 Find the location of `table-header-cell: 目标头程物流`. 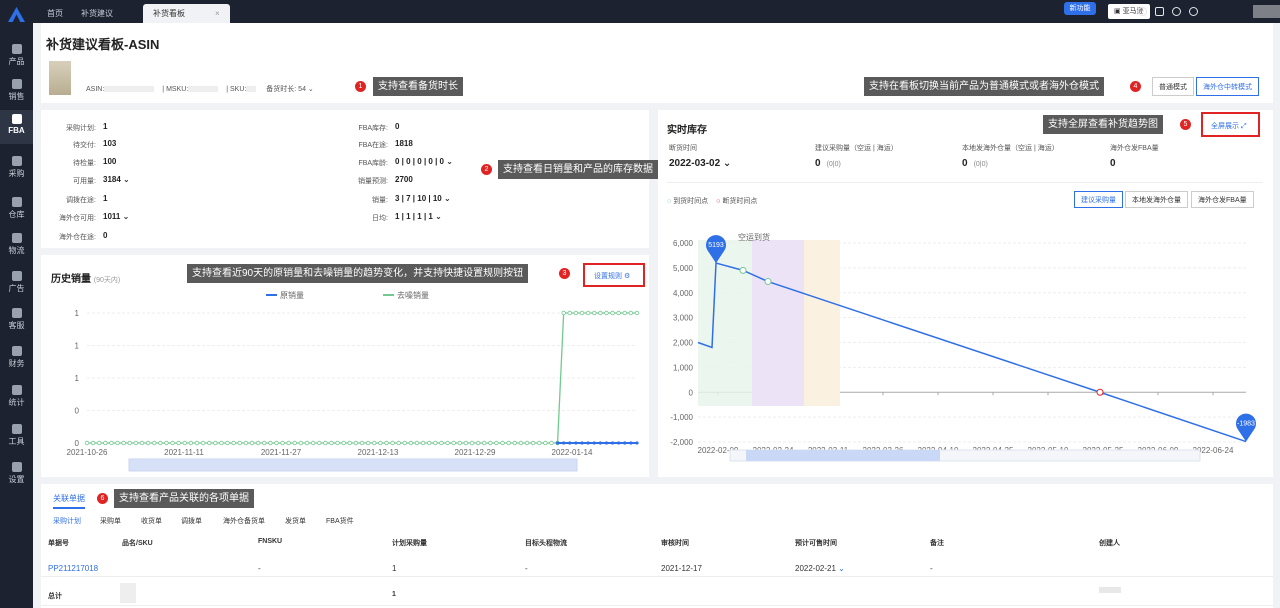

table-header-cell: 目标头程物流 is located at coordinates (546, 543).